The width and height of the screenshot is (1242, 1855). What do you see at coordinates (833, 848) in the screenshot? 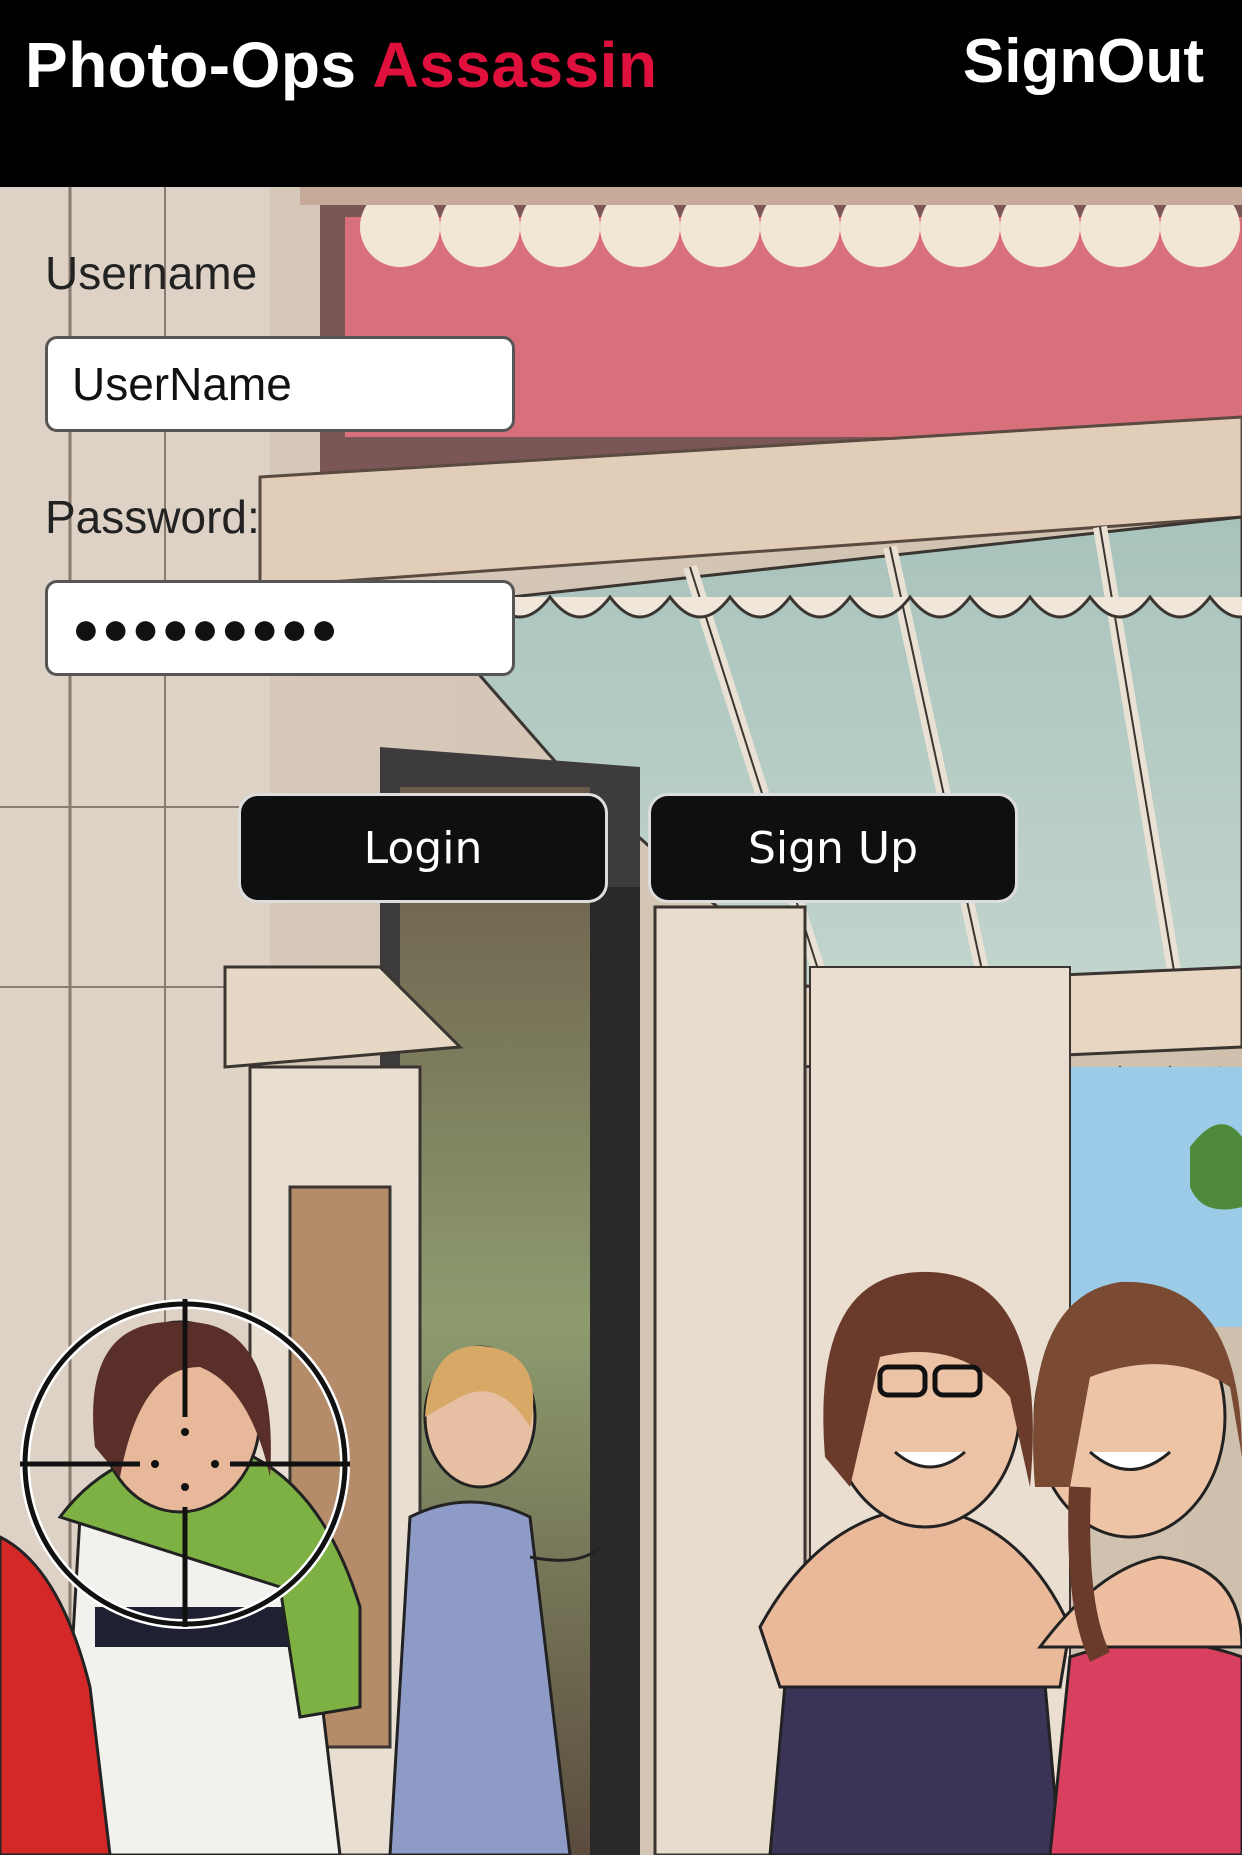
I see `signup-button: Sign Up` at bounding box center [833, 848].